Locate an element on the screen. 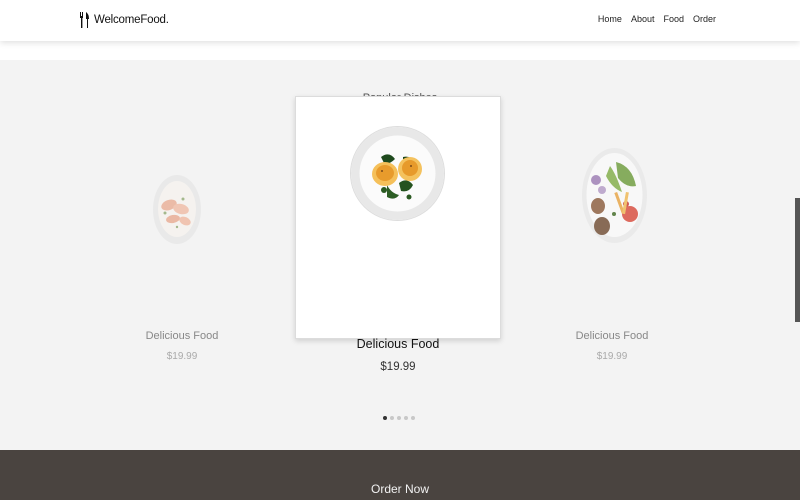 The width and height of the screenshot is (800, 500). shrimp-plate-icon is located at coordinates (177, 209).